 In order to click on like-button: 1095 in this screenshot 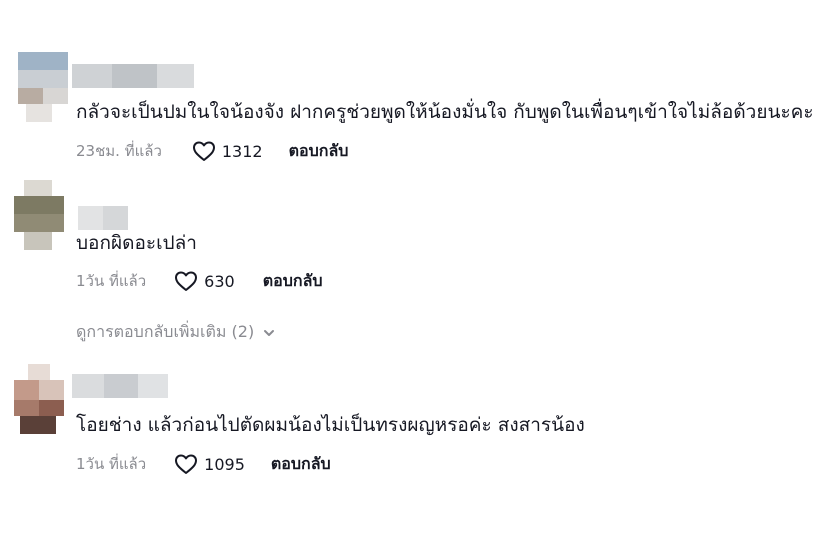, I will do `click(209, 464)`.